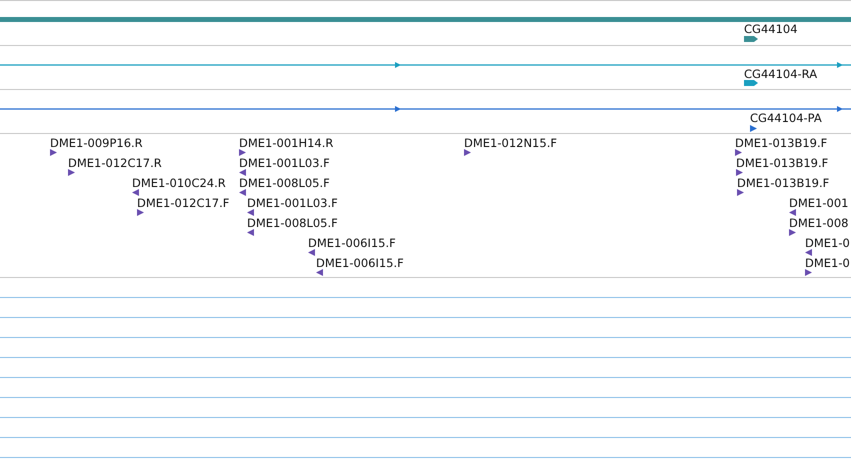 The height and width of the screenshot is (461, 851). What do you see at coordinates (781, 74) in the screenshot?
I see `feature-label: CG44104-RA` at bounding box center [781, 74].